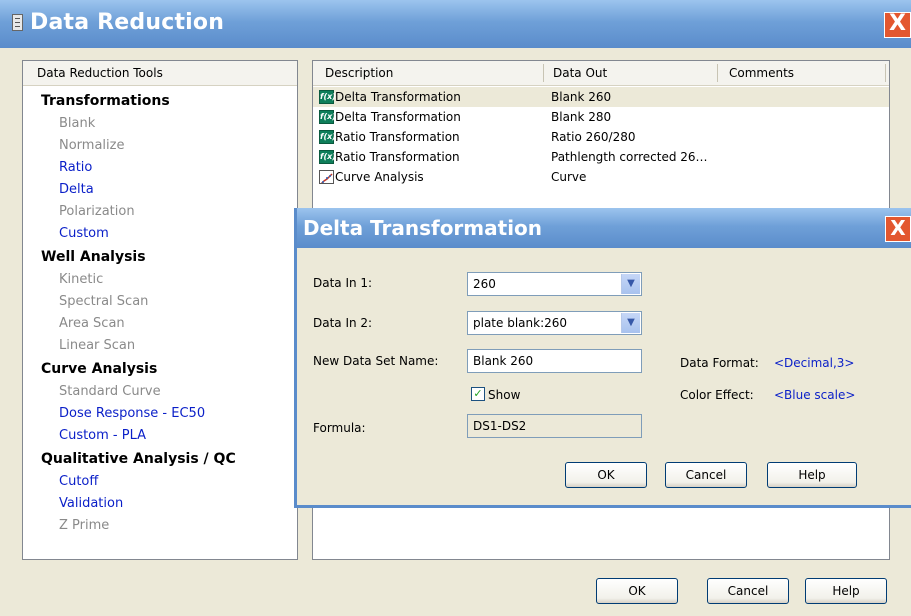 This screenshot has width=911, height=616. What do you see at coordinates (554, 426) in the screenshot?
I see `formula-field: DS1-DS2` at bounding box center [554, 426].